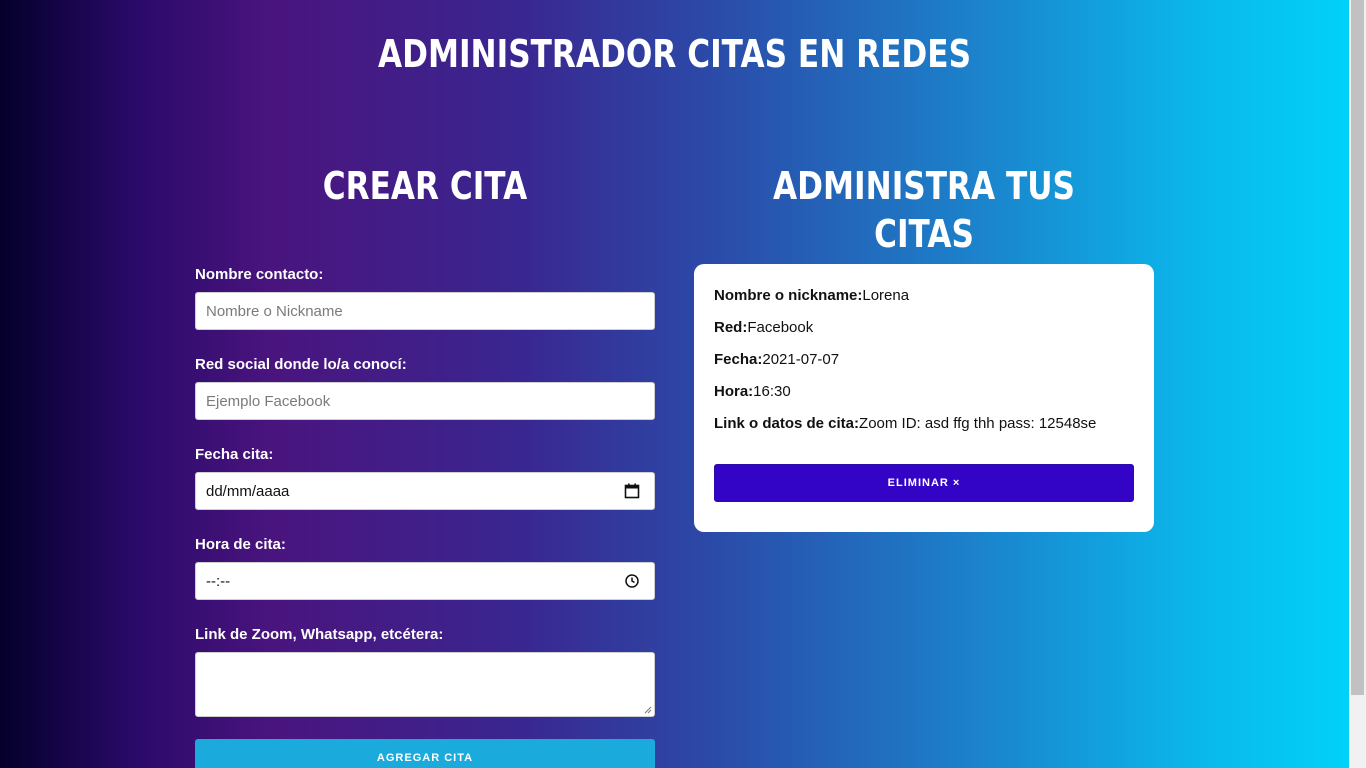 The height and width of the screenshot is (768, 1366). Describe the element at coordinates (924, 392) in the screenshot. I see `appointment-time-row: Hora:16:30` at that location.